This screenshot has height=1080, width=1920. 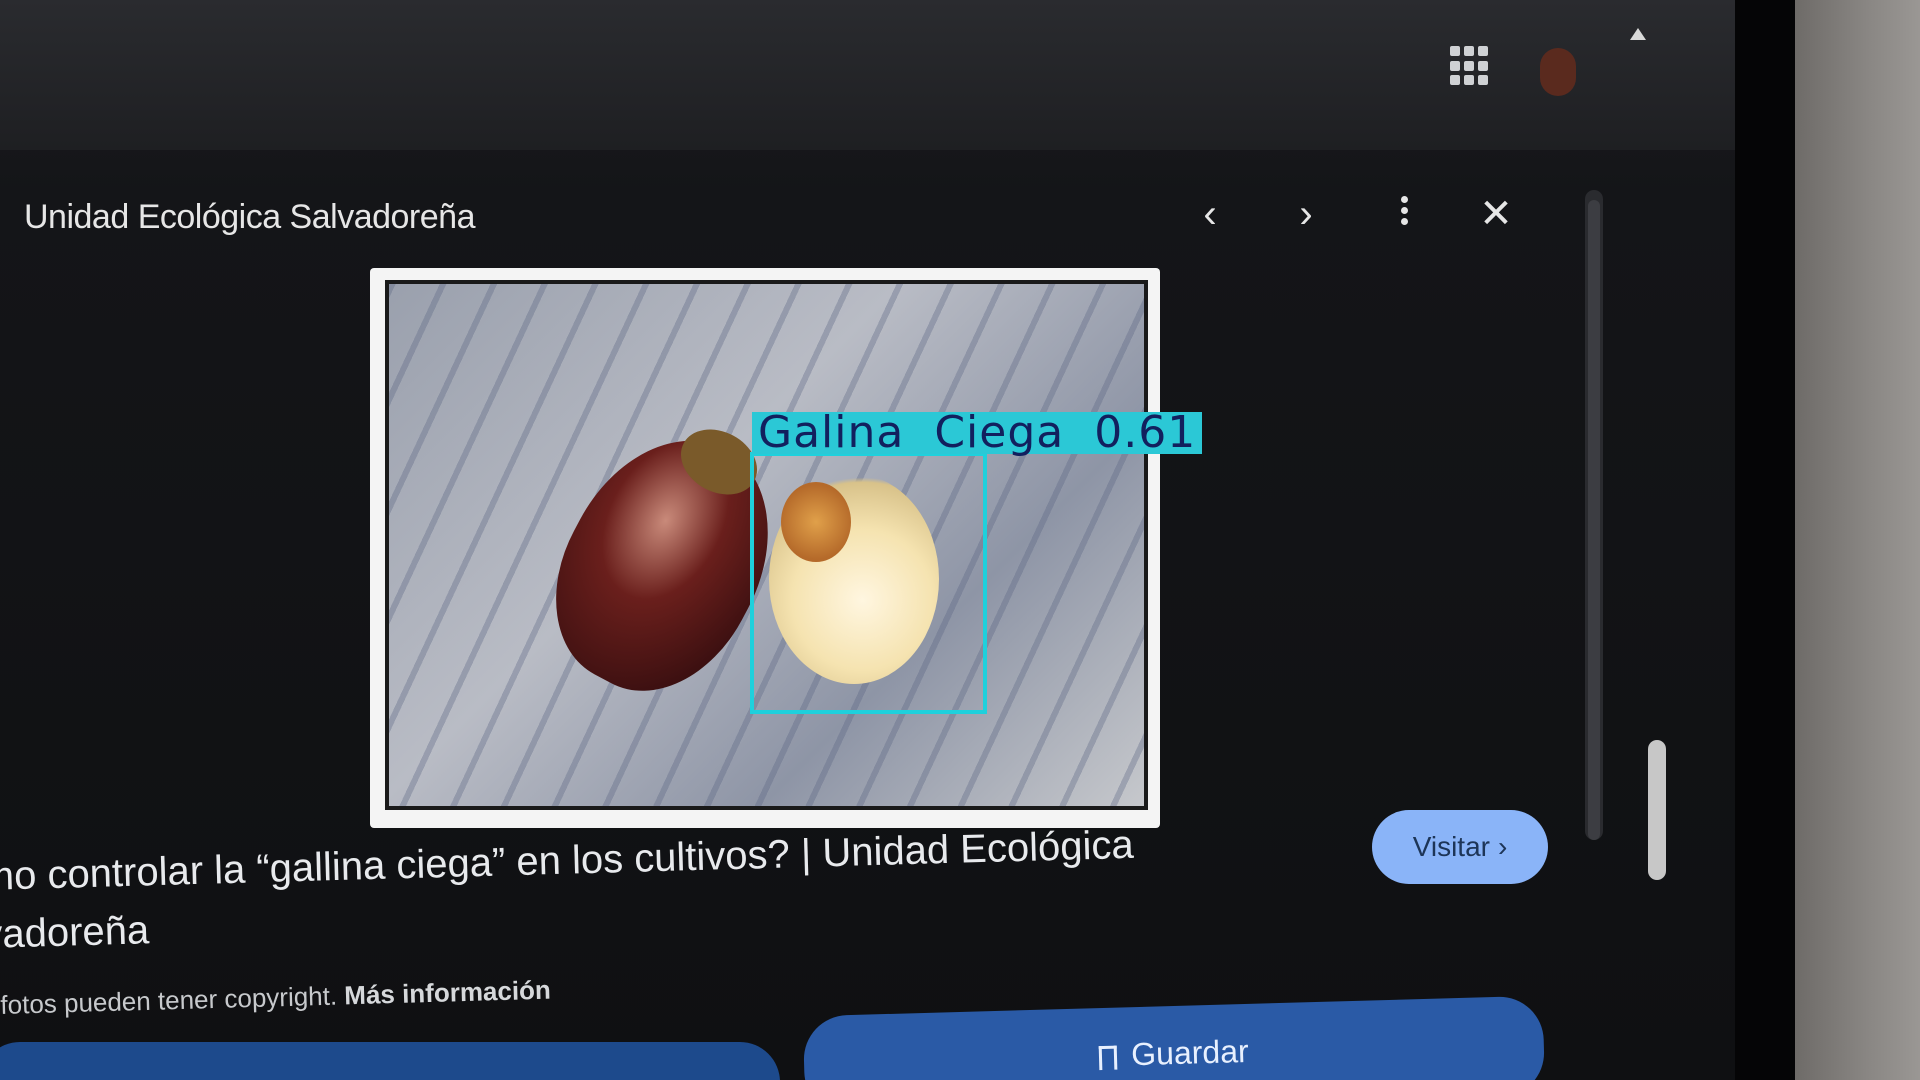 What do you see at coordinates (249, 217) in the screenshot?
I see `source-title: Unidad Ecológica Salvadoreña` at bounding box center [249, 217].